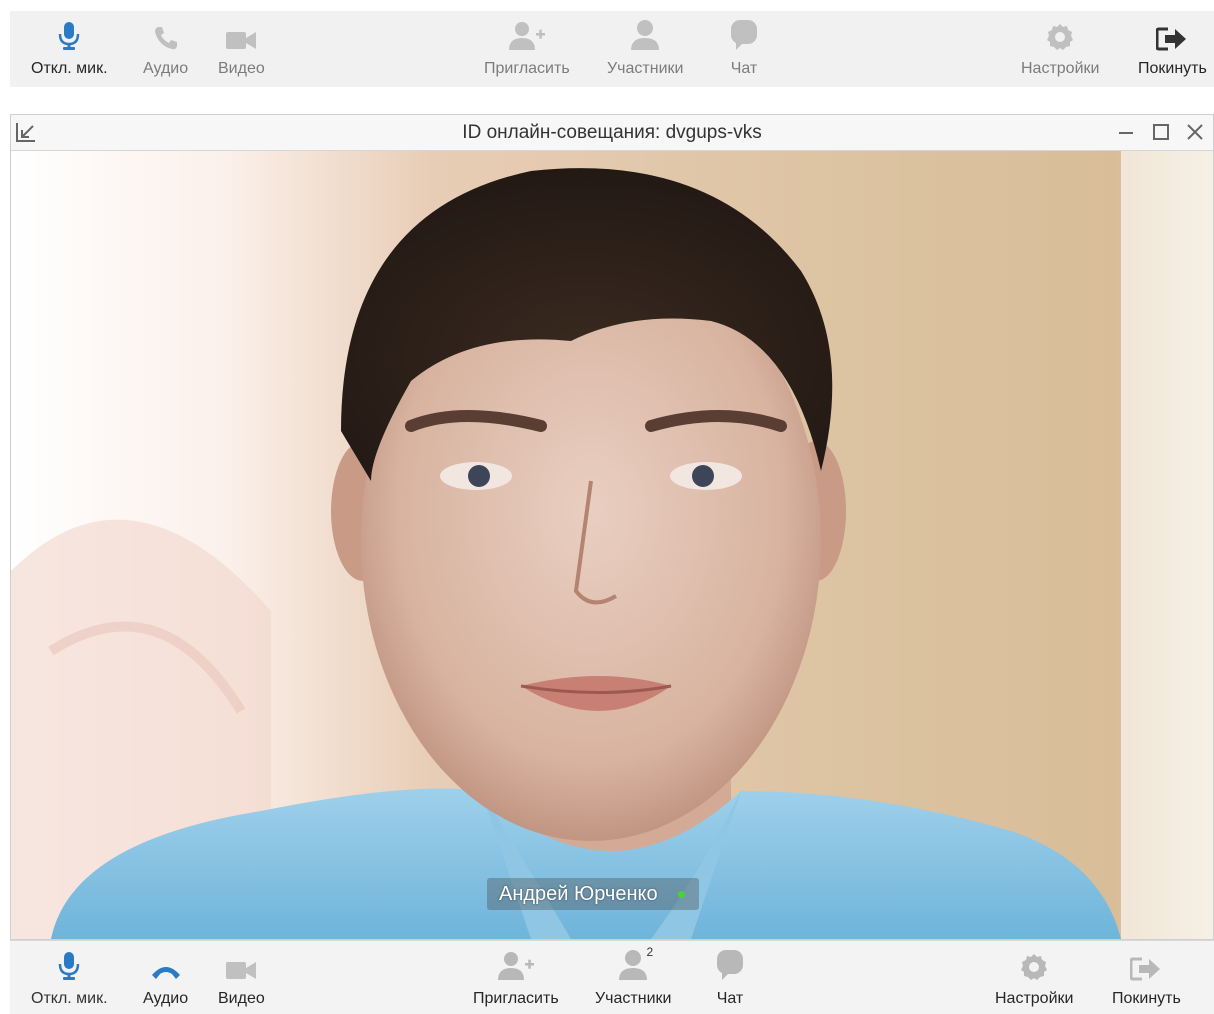 The height and width of the screenshot is (1014, 1214). What do you see at coordinates (645, 31) in the screenshot?
I see `user-icon` at bounding box center [645, 31].